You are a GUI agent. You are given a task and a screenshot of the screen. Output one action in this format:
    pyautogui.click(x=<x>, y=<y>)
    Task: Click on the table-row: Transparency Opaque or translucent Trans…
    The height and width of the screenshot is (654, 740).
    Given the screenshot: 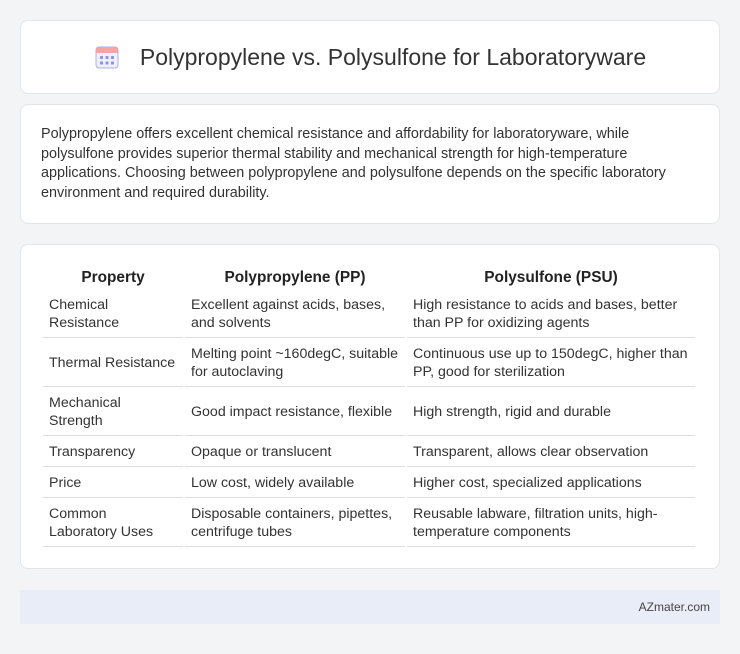 What is the action you would take?
    pyautogui.click(x=369, y=452)
    